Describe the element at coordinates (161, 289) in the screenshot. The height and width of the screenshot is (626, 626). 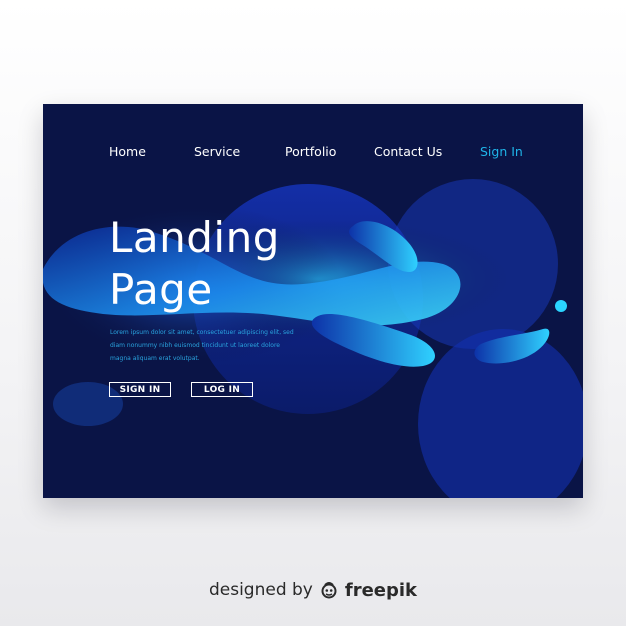
I see `hero-title-line2: Page` at that location.